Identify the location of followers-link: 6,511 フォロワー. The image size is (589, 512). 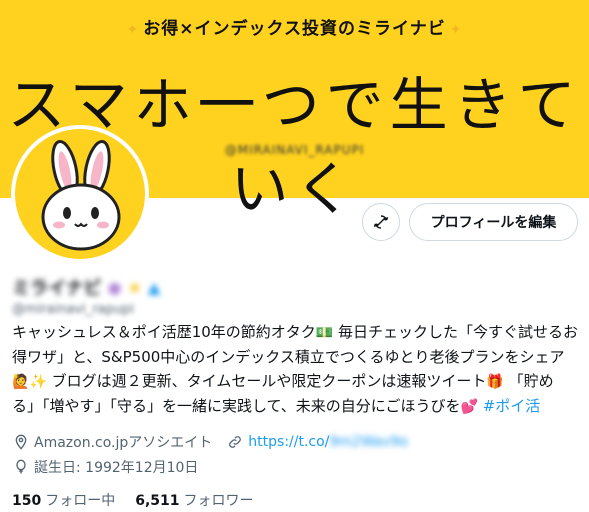
(194, 500).